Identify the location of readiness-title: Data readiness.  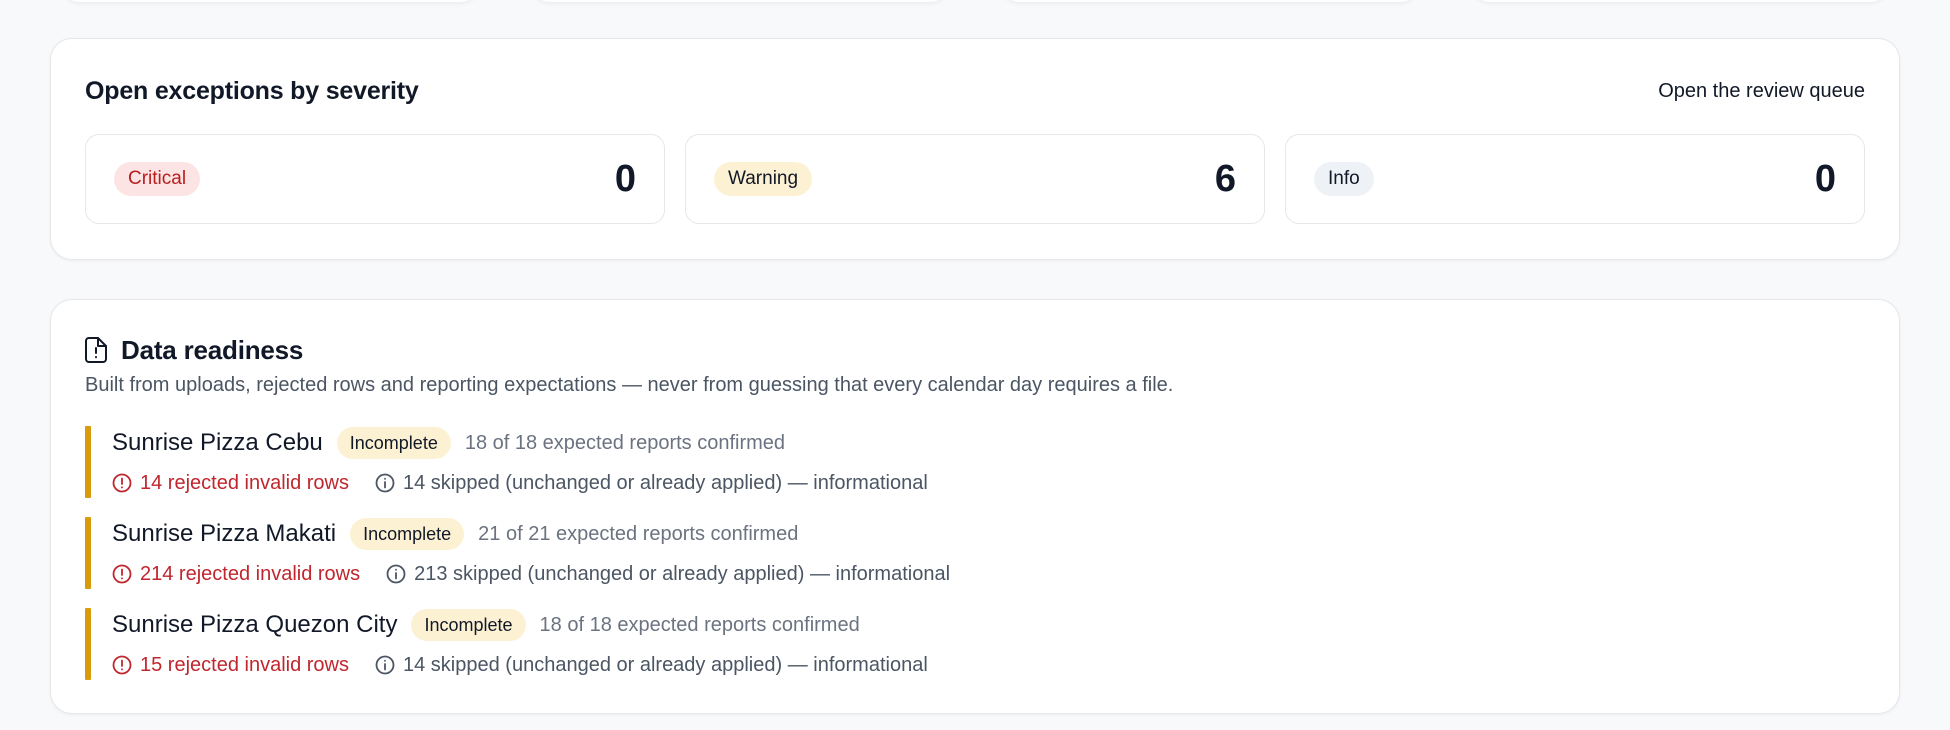
(212, 349).